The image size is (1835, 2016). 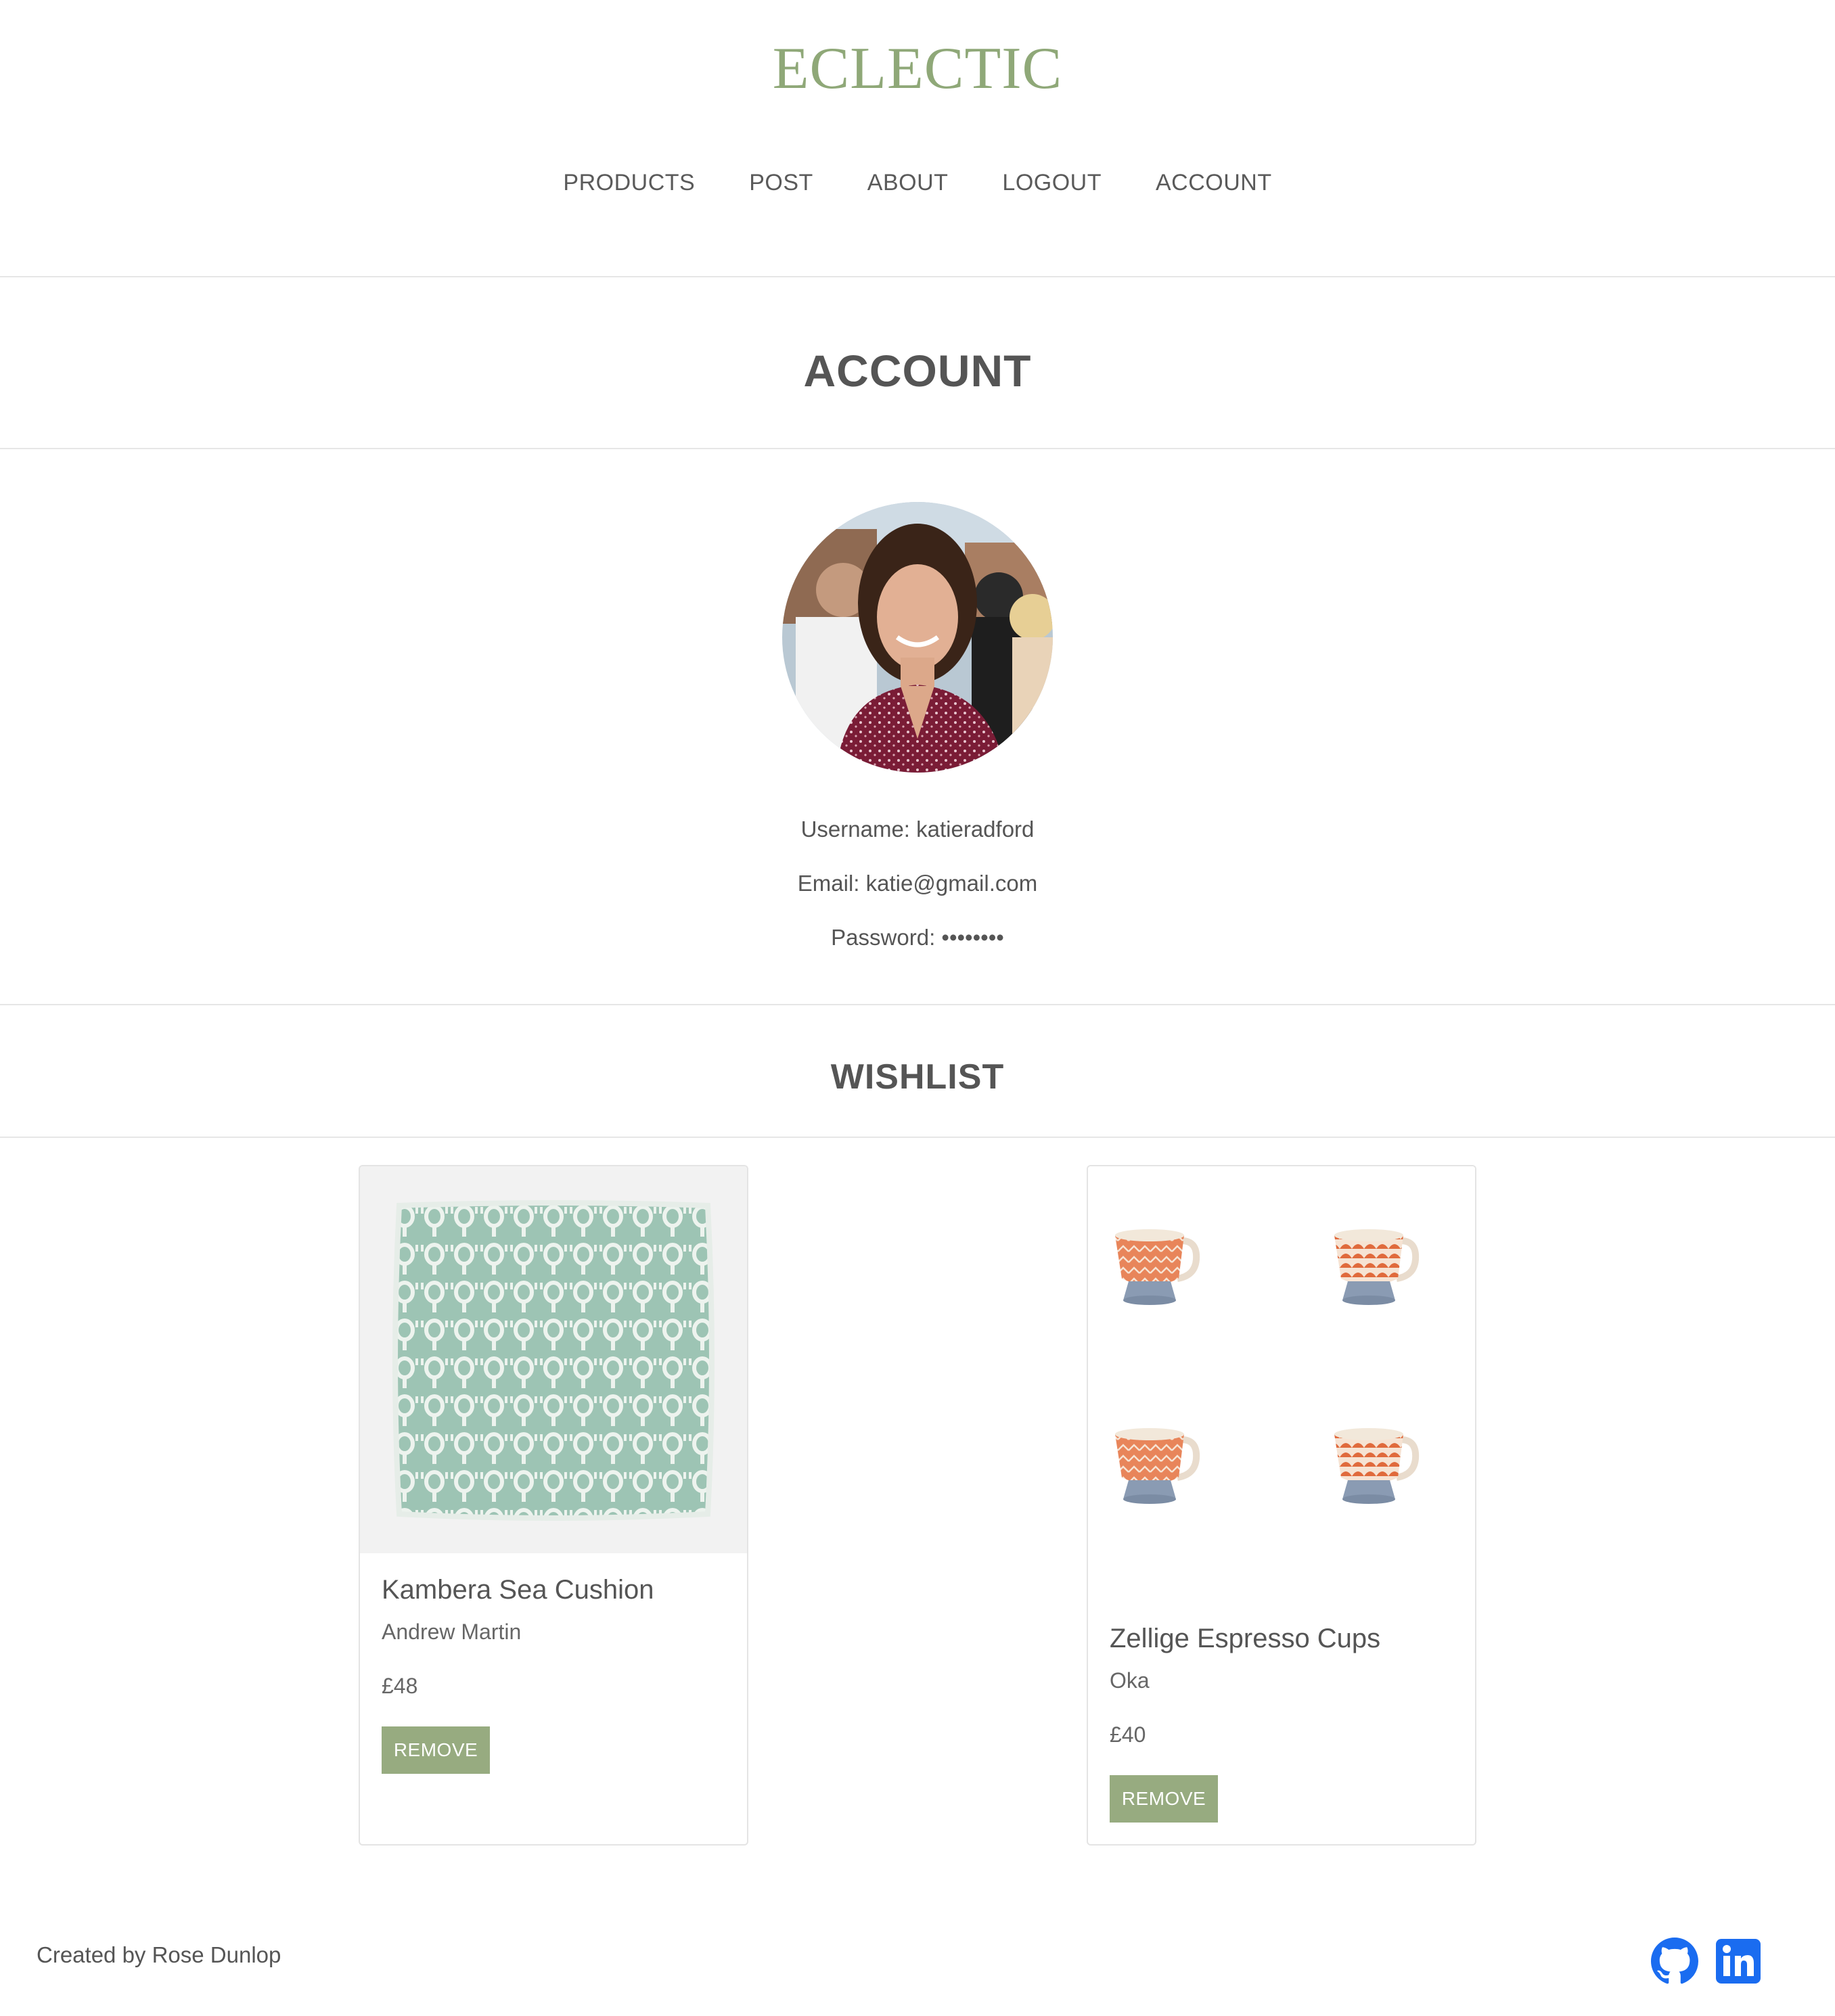 What do you see at coordinates (1738, 1961) in the screenshot?
I see `linkedin-icon` at bounding box center [1738, 1961].